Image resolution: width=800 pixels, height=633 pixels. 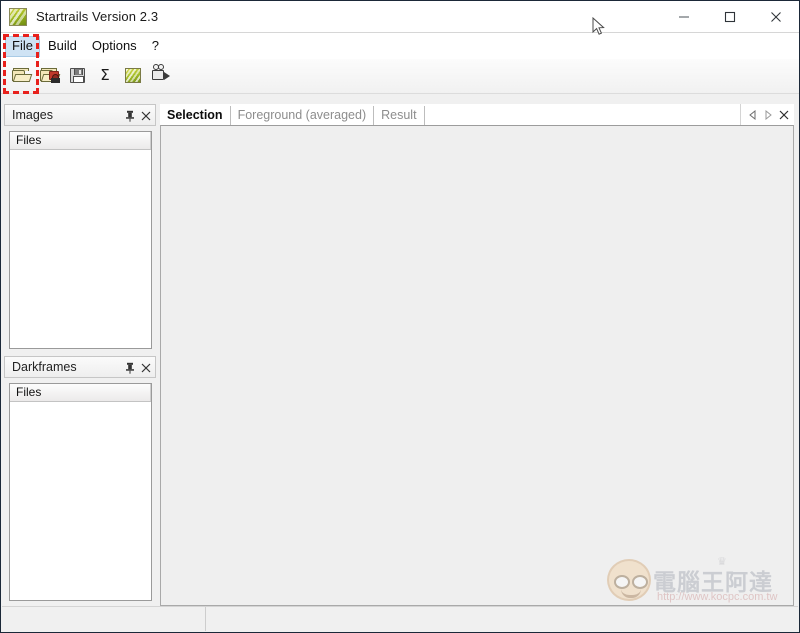 I want to click on floppy-disk-icon, so click(x=77, y=75).